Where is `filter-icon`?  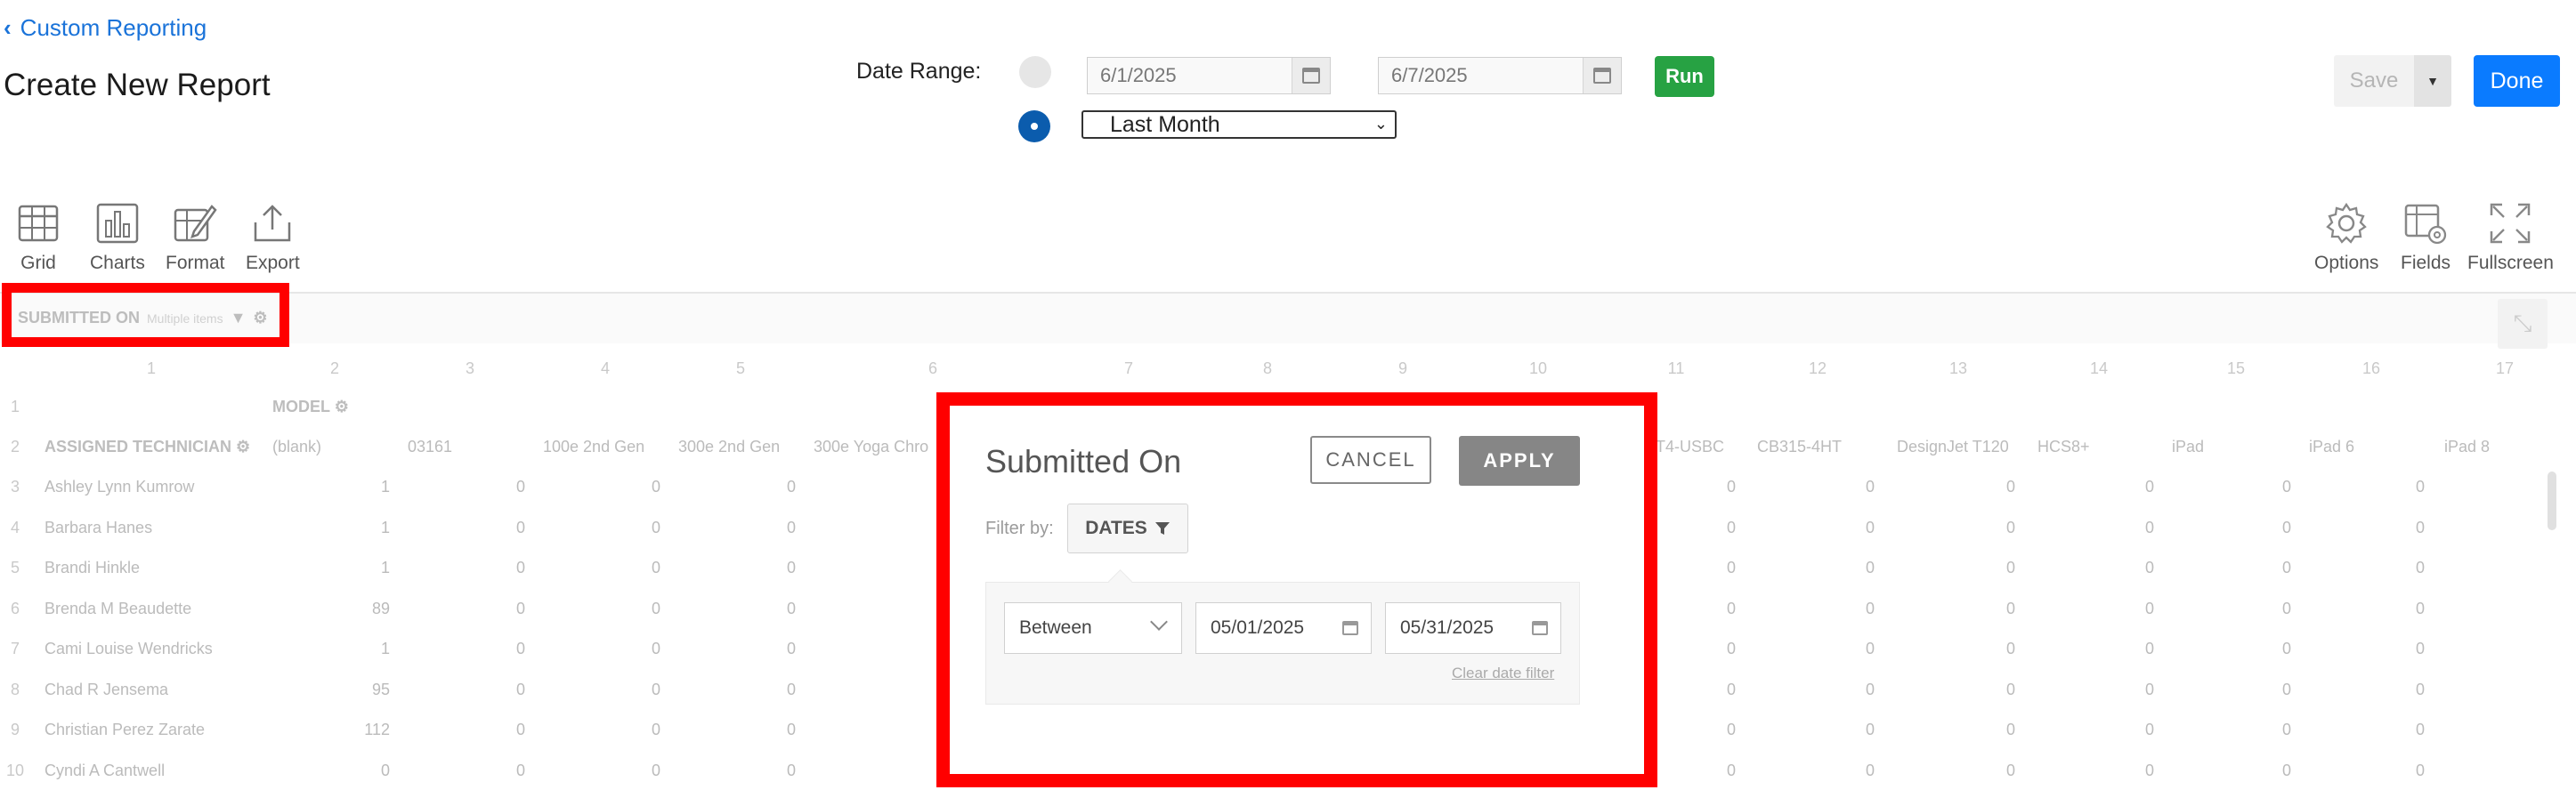
filter-icon is located at coordinates (1162, 528).